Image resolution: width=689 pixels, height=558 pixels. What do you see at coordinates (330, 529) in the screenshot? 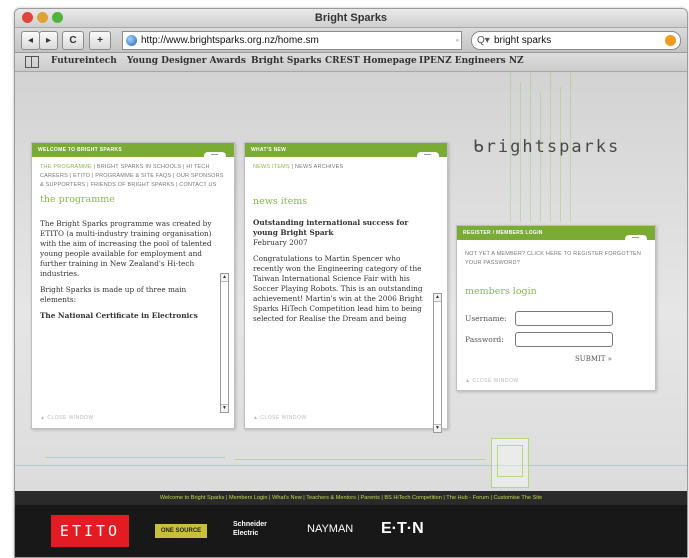
I see `nayman-logo: NAYMAN` at bounding box center [330, 529].